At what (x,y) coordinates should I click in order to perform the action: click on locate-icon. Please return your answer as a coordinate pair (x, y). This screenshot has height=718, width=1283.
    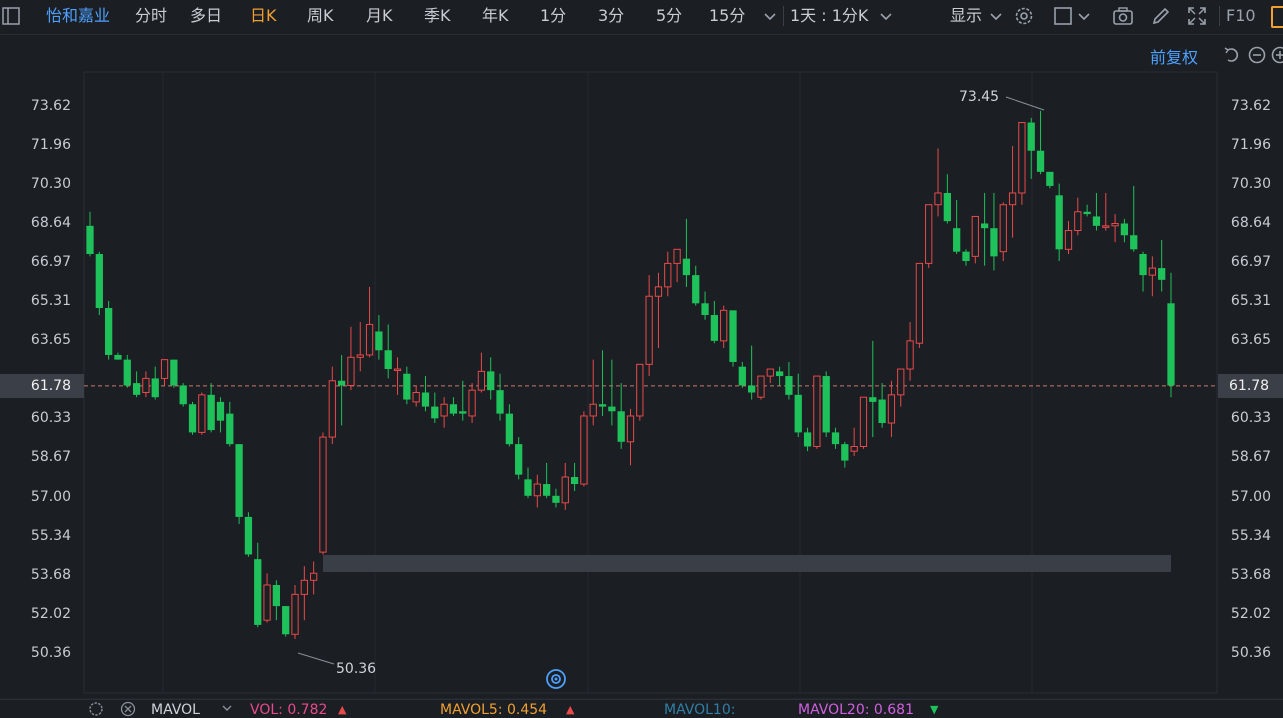
    Looking at the image, I should click on (556, 679).